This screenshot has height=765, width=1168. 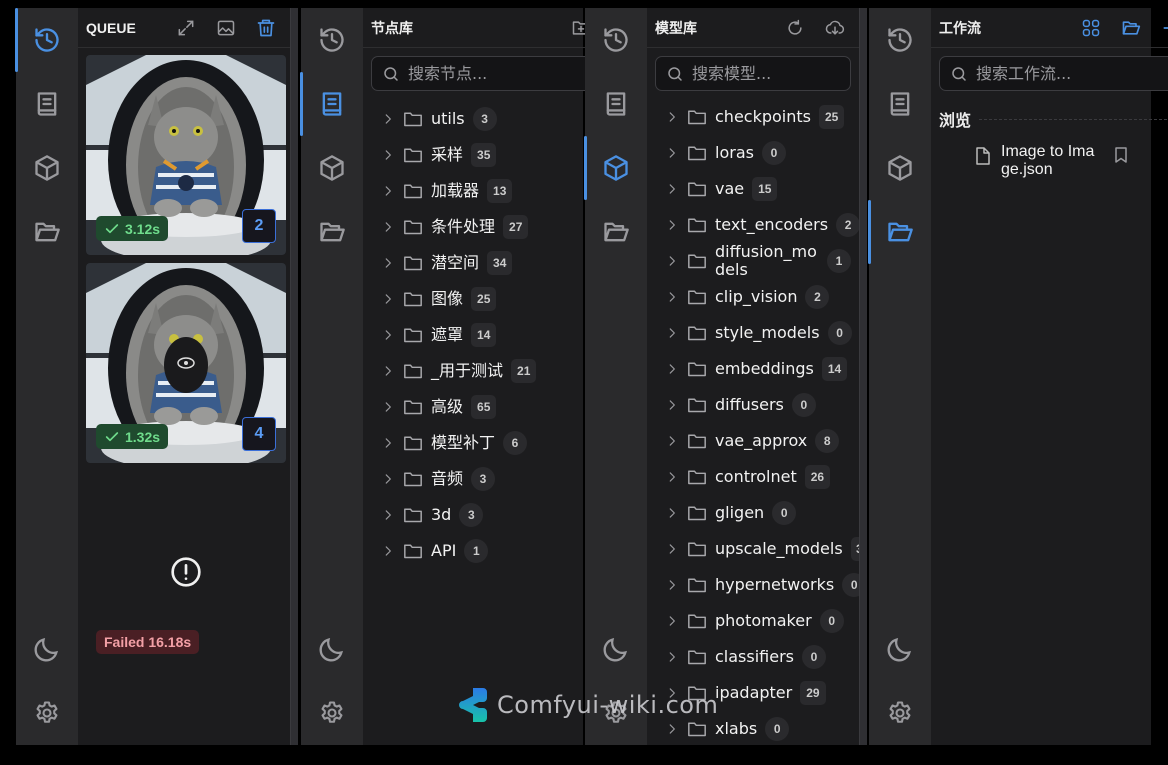 I want to click on queue-item-image: 1.32s 4, so click(x=186, y=363).